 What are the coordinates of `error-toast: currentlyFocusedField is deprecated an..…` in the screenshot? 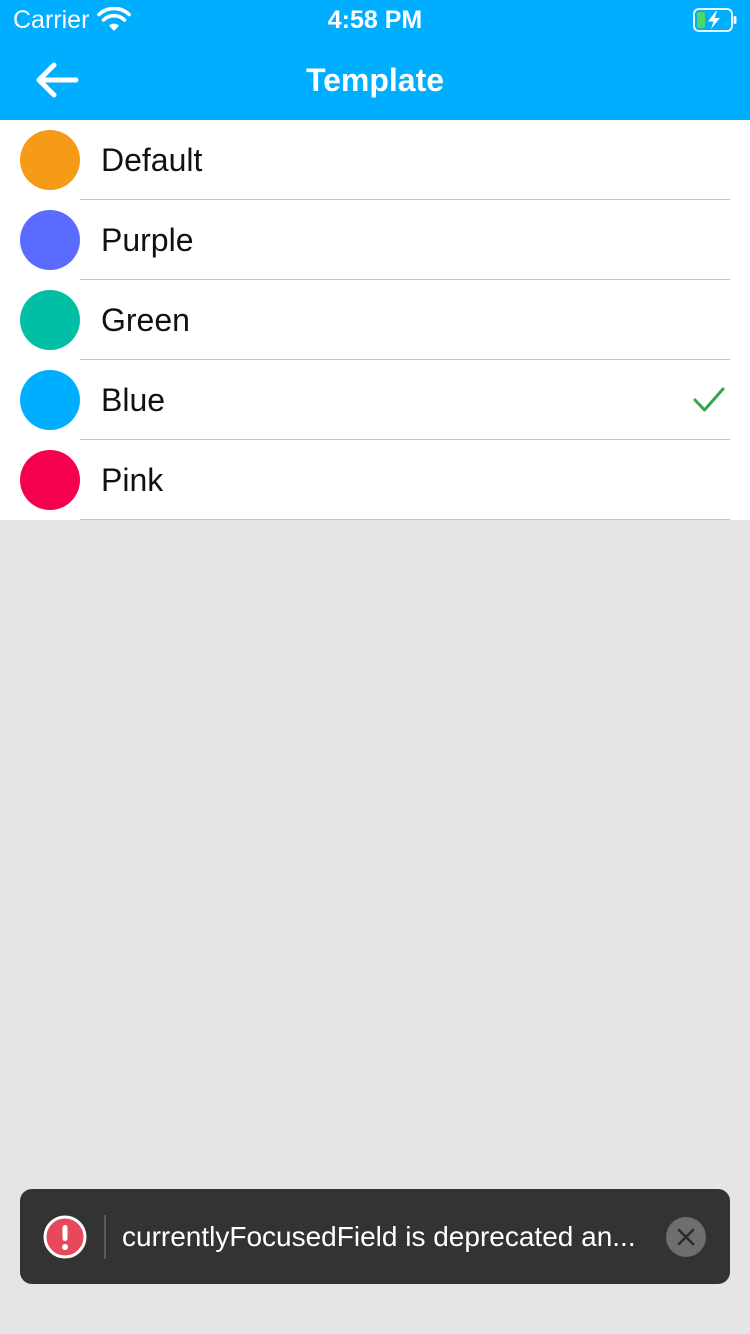 It's located at (375, 1236).